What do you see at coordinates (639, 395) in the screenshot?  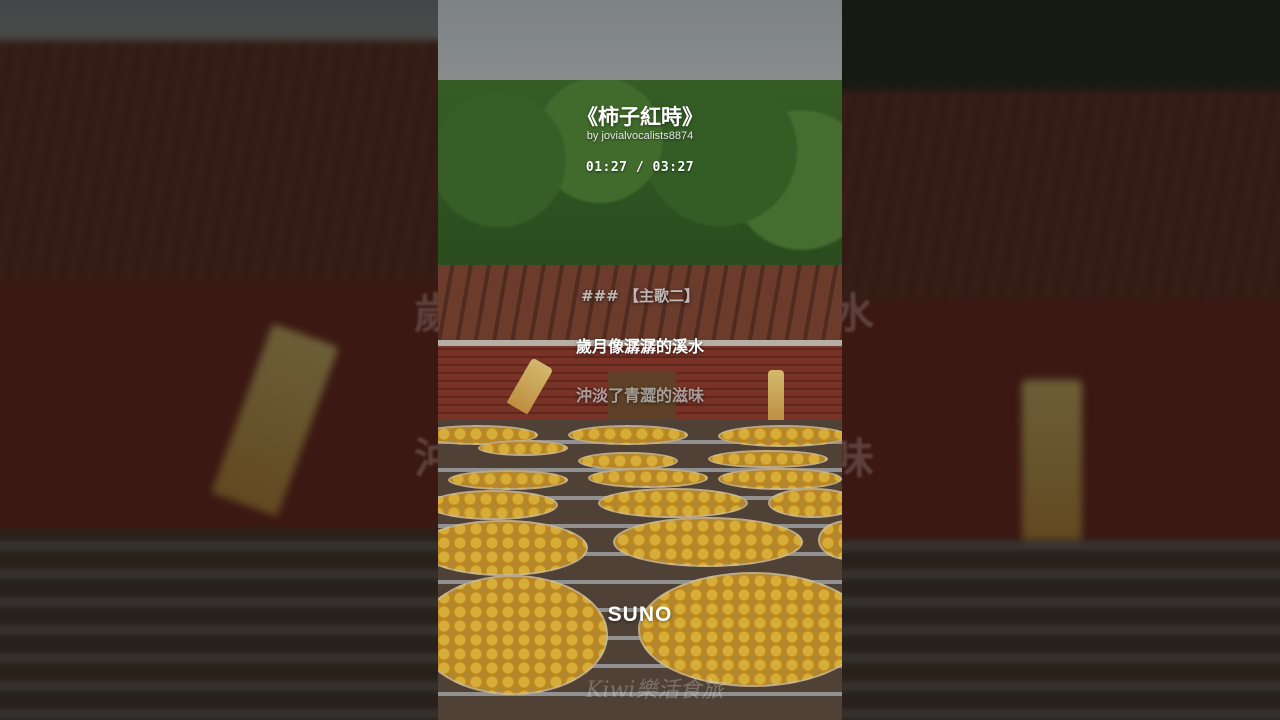 I see `lyric-next-line: 沖淡了青澀的滋味` at bounding box center [639, 395].